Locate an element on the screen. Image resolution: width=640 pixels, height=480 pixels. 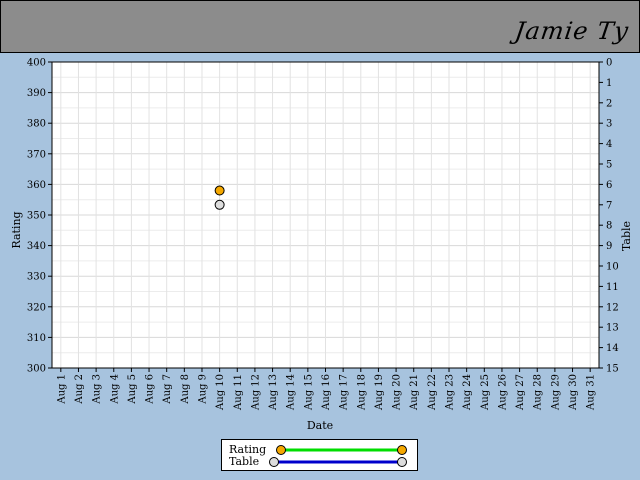
x-tick-label: Aug 5 is located at coordinates (132, 389).